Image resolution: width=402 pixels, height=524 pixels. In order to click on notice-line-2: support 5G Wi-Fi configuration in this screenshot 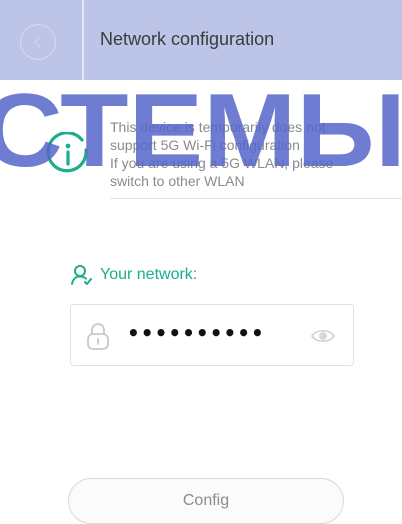, I will do `click(205, 145)`.